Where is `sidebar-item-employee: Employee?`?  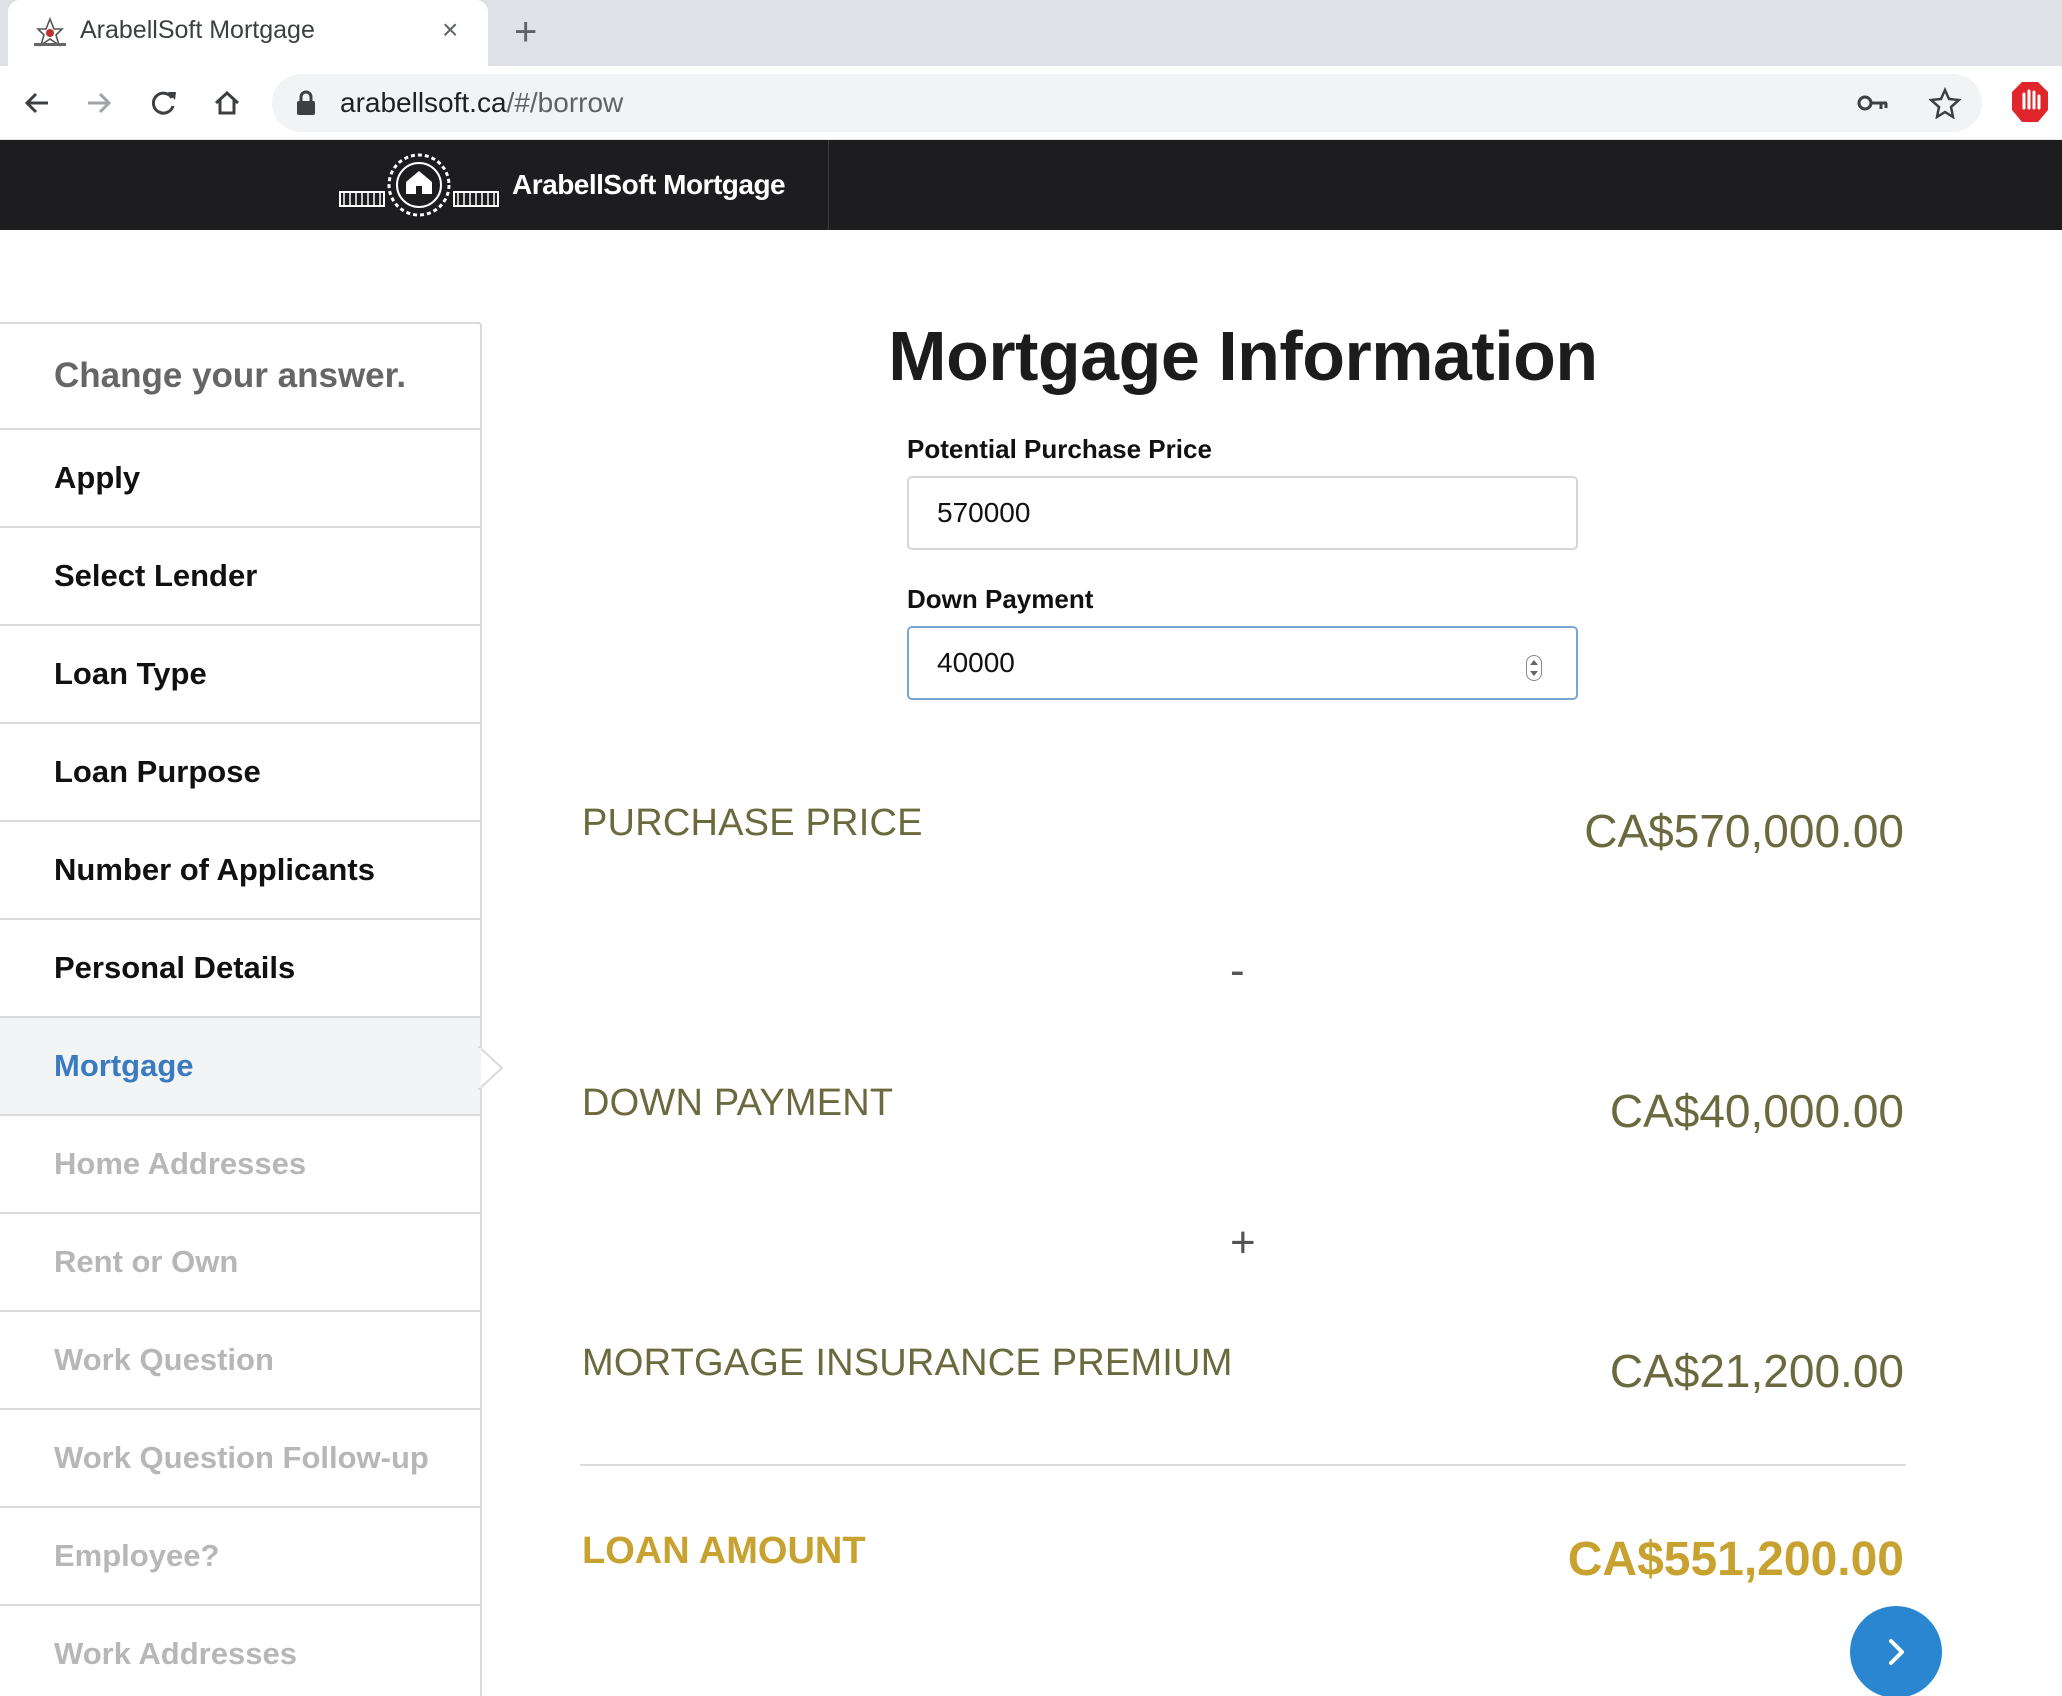
sidebar-item-employee: Employee? is located at coordinates (240, 1557).